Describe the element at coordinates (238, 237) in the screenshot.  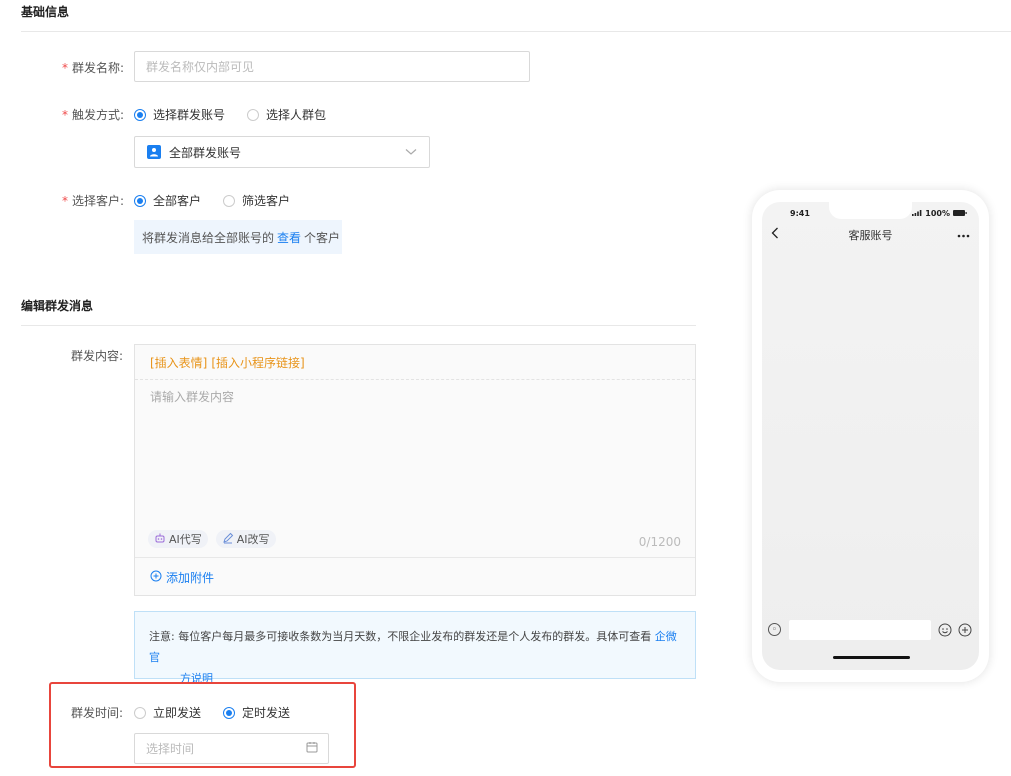
I see `customer-info-box: 将群发消息给全部账号的 查看 个客户` at that location.